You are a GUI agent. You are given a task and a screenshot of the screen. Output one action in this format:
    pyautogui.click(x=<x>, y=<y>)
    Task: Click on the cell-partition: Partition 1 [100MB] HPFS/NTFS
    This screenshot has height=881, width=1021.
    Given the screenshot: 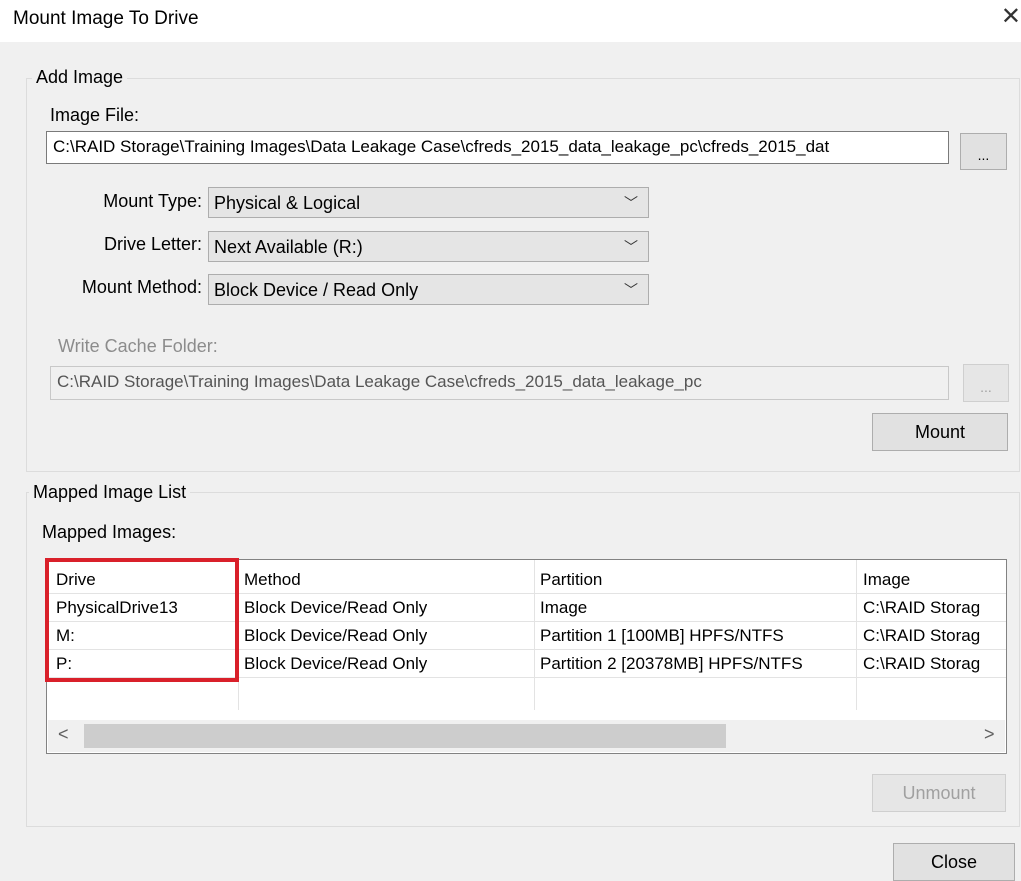 What is the action you would take?
    pyautogui.click(x=662, y=635)
    